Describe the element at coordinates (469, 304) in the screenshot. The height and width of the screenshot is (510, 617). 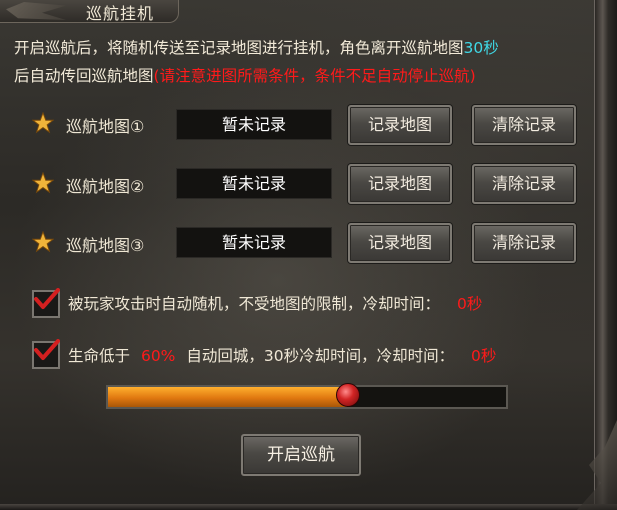
I see `attack-random-cooldown: 0秒` at that location.